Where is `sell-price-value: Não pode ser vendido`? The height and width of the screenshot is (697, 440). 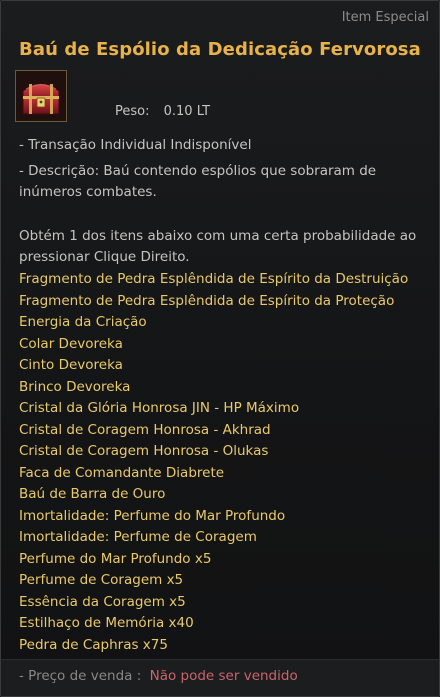 sell-price-value: Não pode ser vendido is located at coordinates (223, 676).